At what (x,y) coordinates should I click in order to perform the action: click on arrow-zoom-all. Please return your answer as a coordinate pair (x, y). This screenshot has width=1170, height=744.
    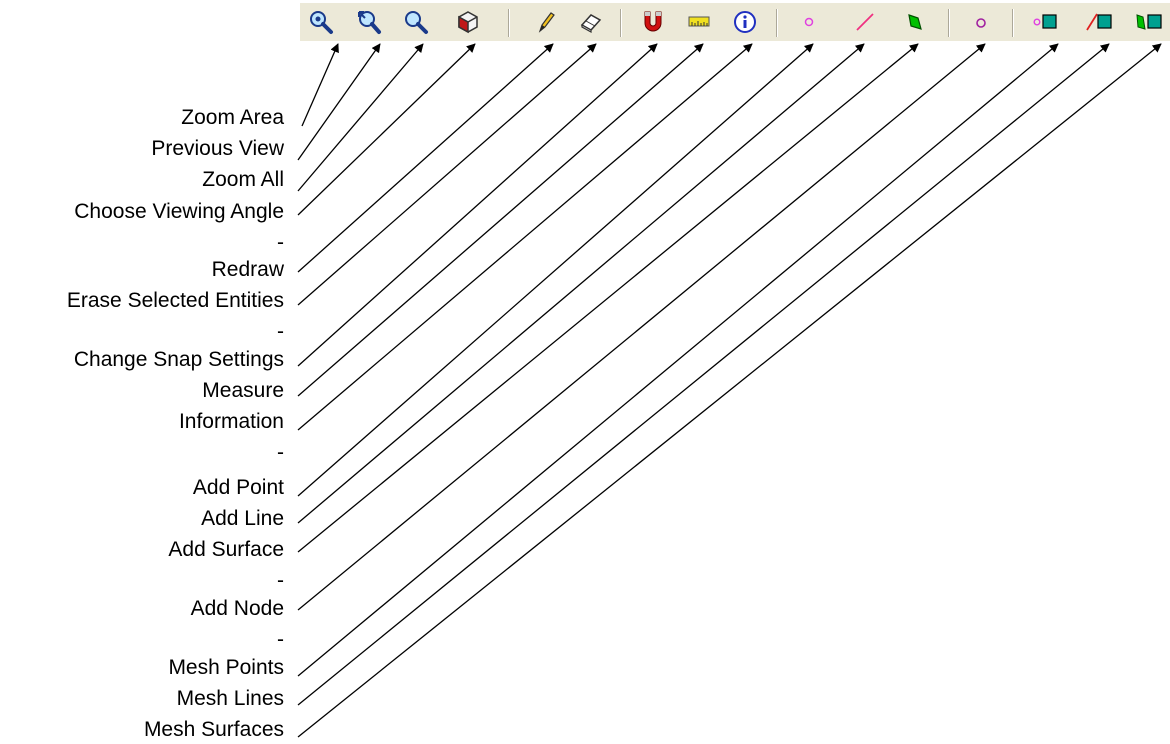
    Looking at the image, I should click on (360, 117).